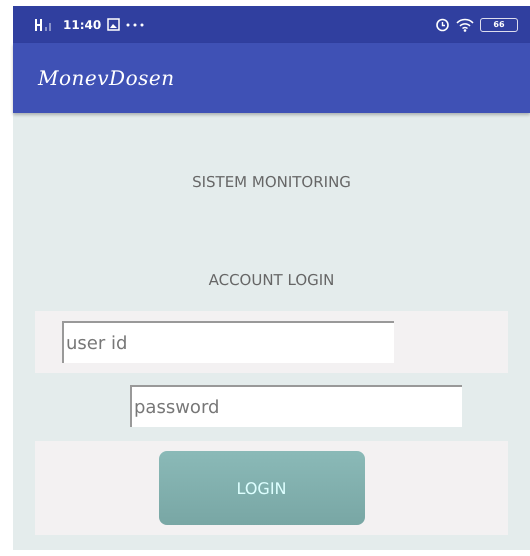 Image resolution: width=530 pixels, height=556 pixels. Describe the element at coordinates (106, 78) in the screenshot. I see `app-title: MonevDosen` at that location.